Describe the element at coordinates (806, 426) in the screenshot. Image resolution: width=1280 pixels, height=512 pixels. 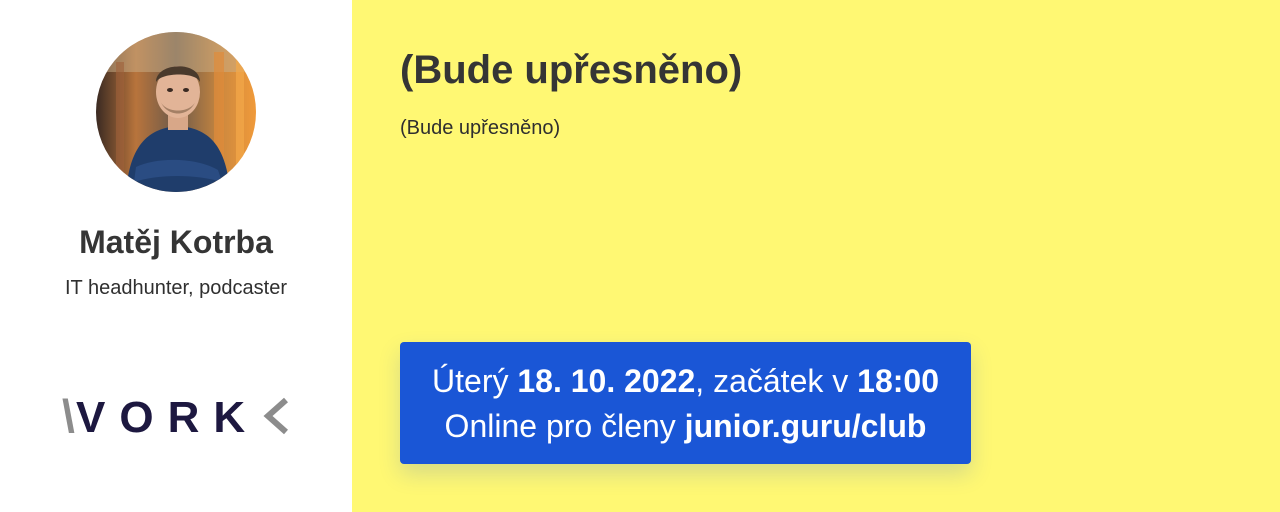
I see `event-url: junior.guru/club` at that location.